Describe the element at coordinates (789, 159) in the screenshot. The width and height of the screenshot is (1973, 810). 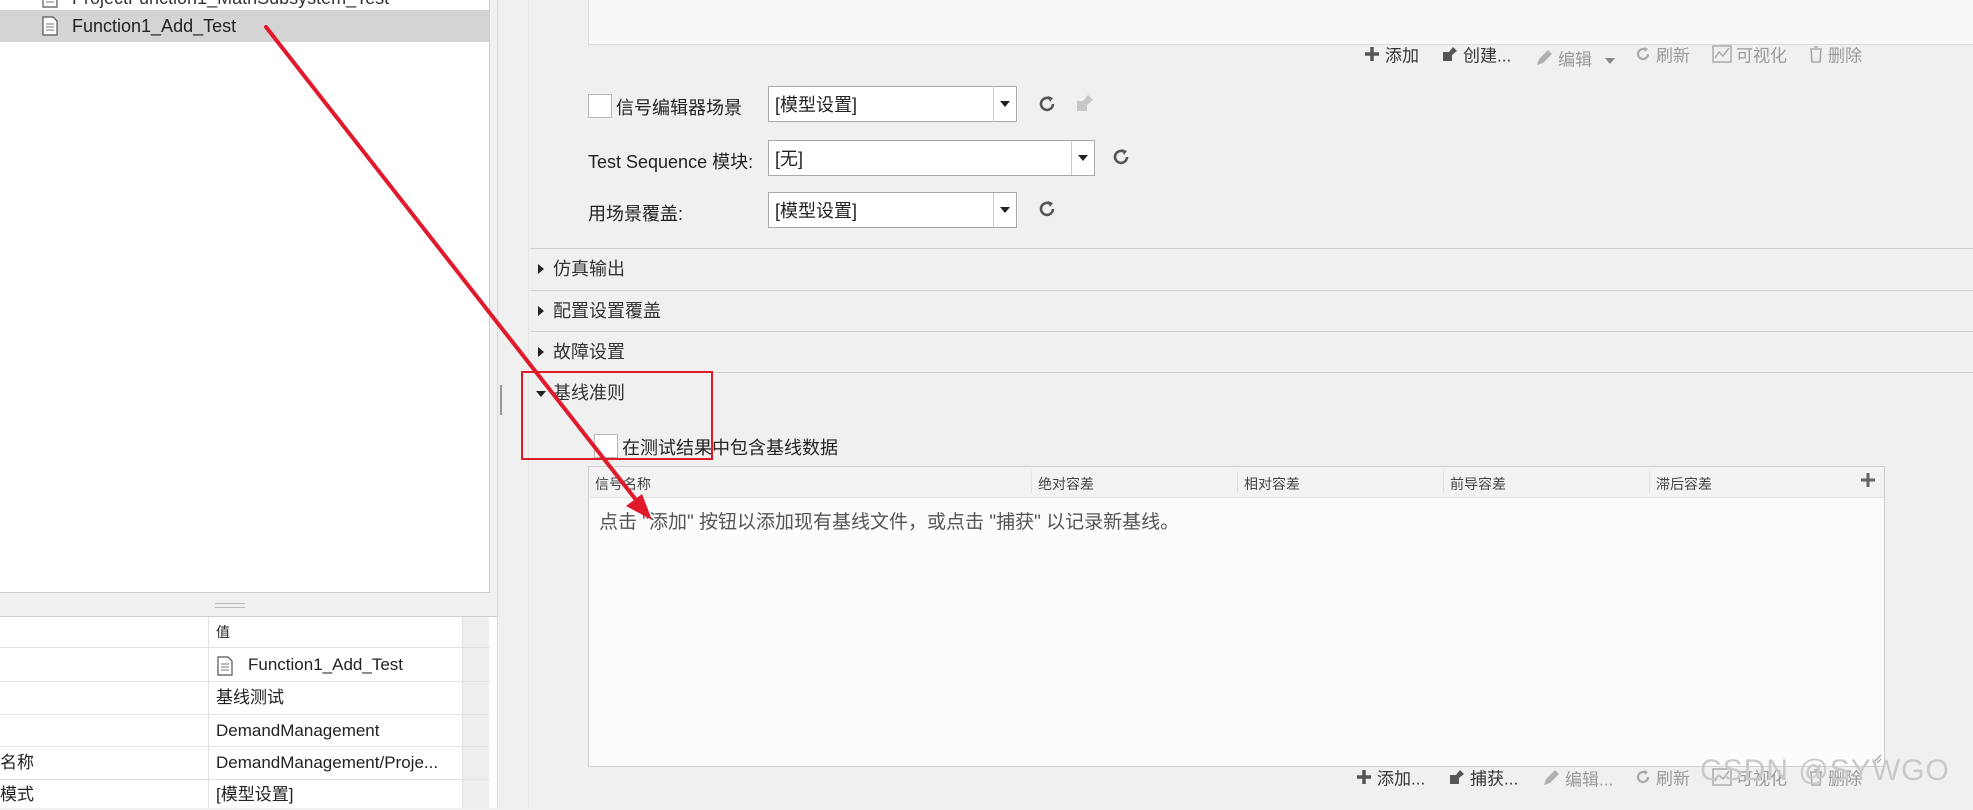
I see `select-value: [无]` at that location.